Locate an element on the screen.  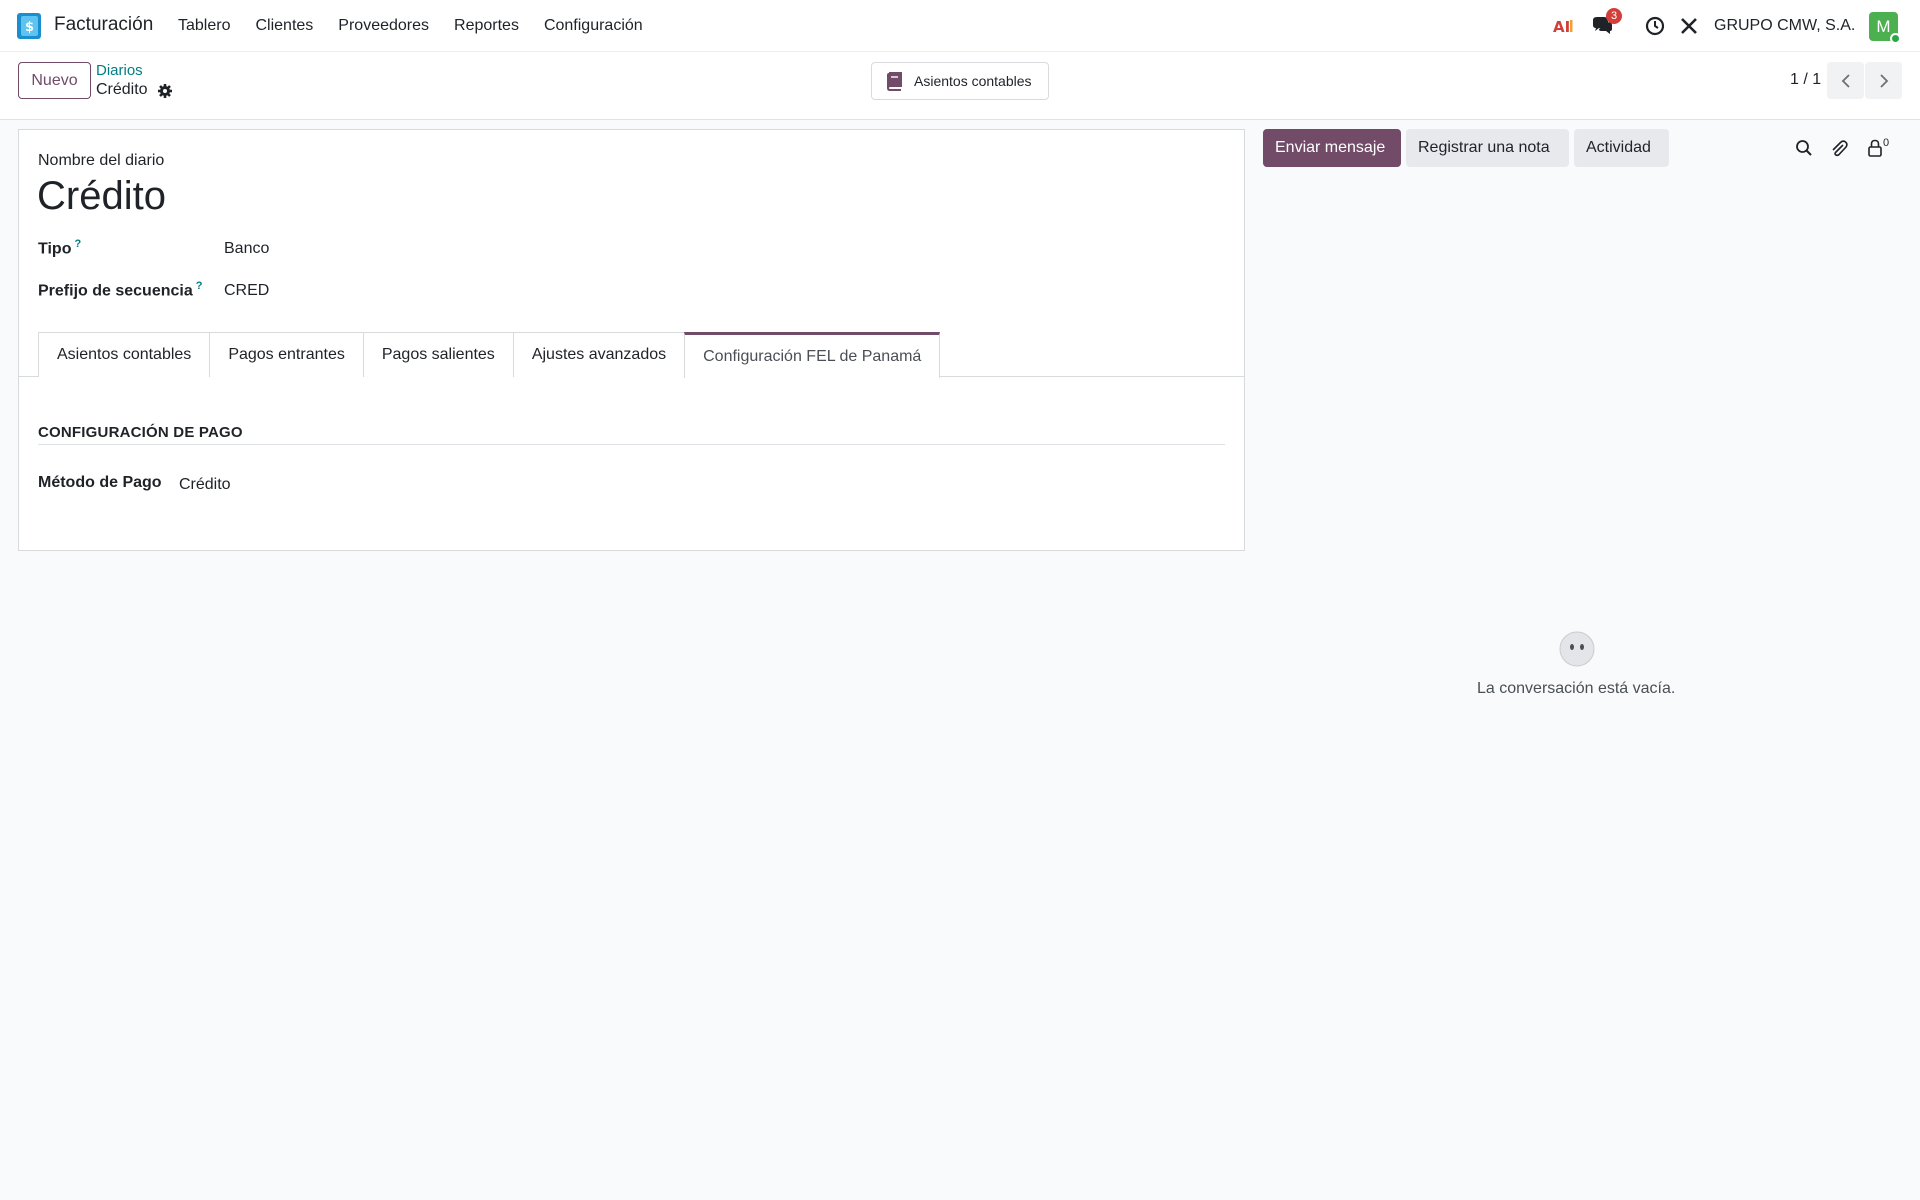
payment-method-label: Método de Pago is located at coordinates (100, 482).